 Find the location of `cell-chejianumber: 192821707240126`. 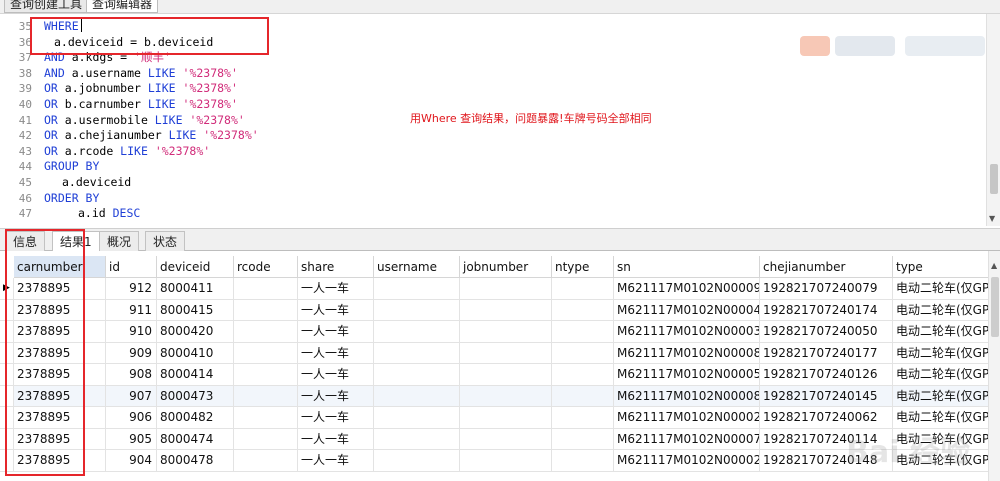

cell-chejianumber: 192821707240126 is located at coordinates (826, 375).